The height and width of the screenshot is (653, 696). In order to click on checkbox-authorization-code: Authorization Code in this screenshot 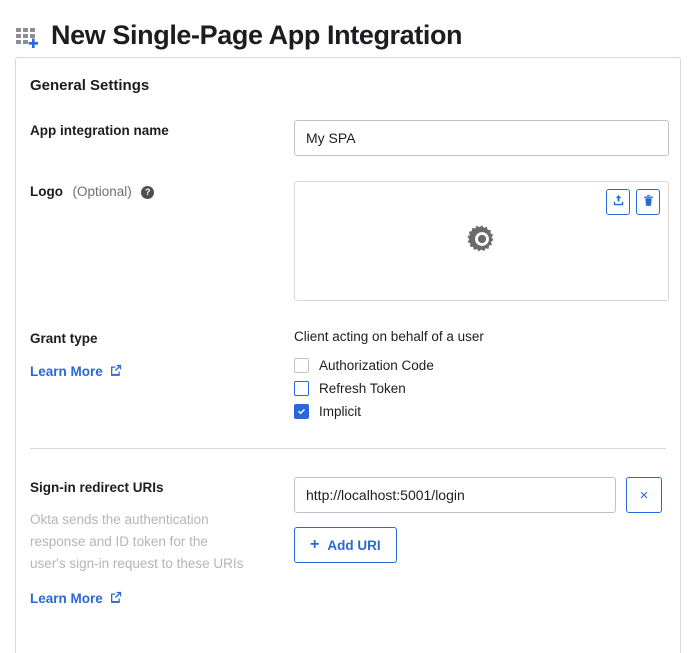, I will do `click(480, 365)`.